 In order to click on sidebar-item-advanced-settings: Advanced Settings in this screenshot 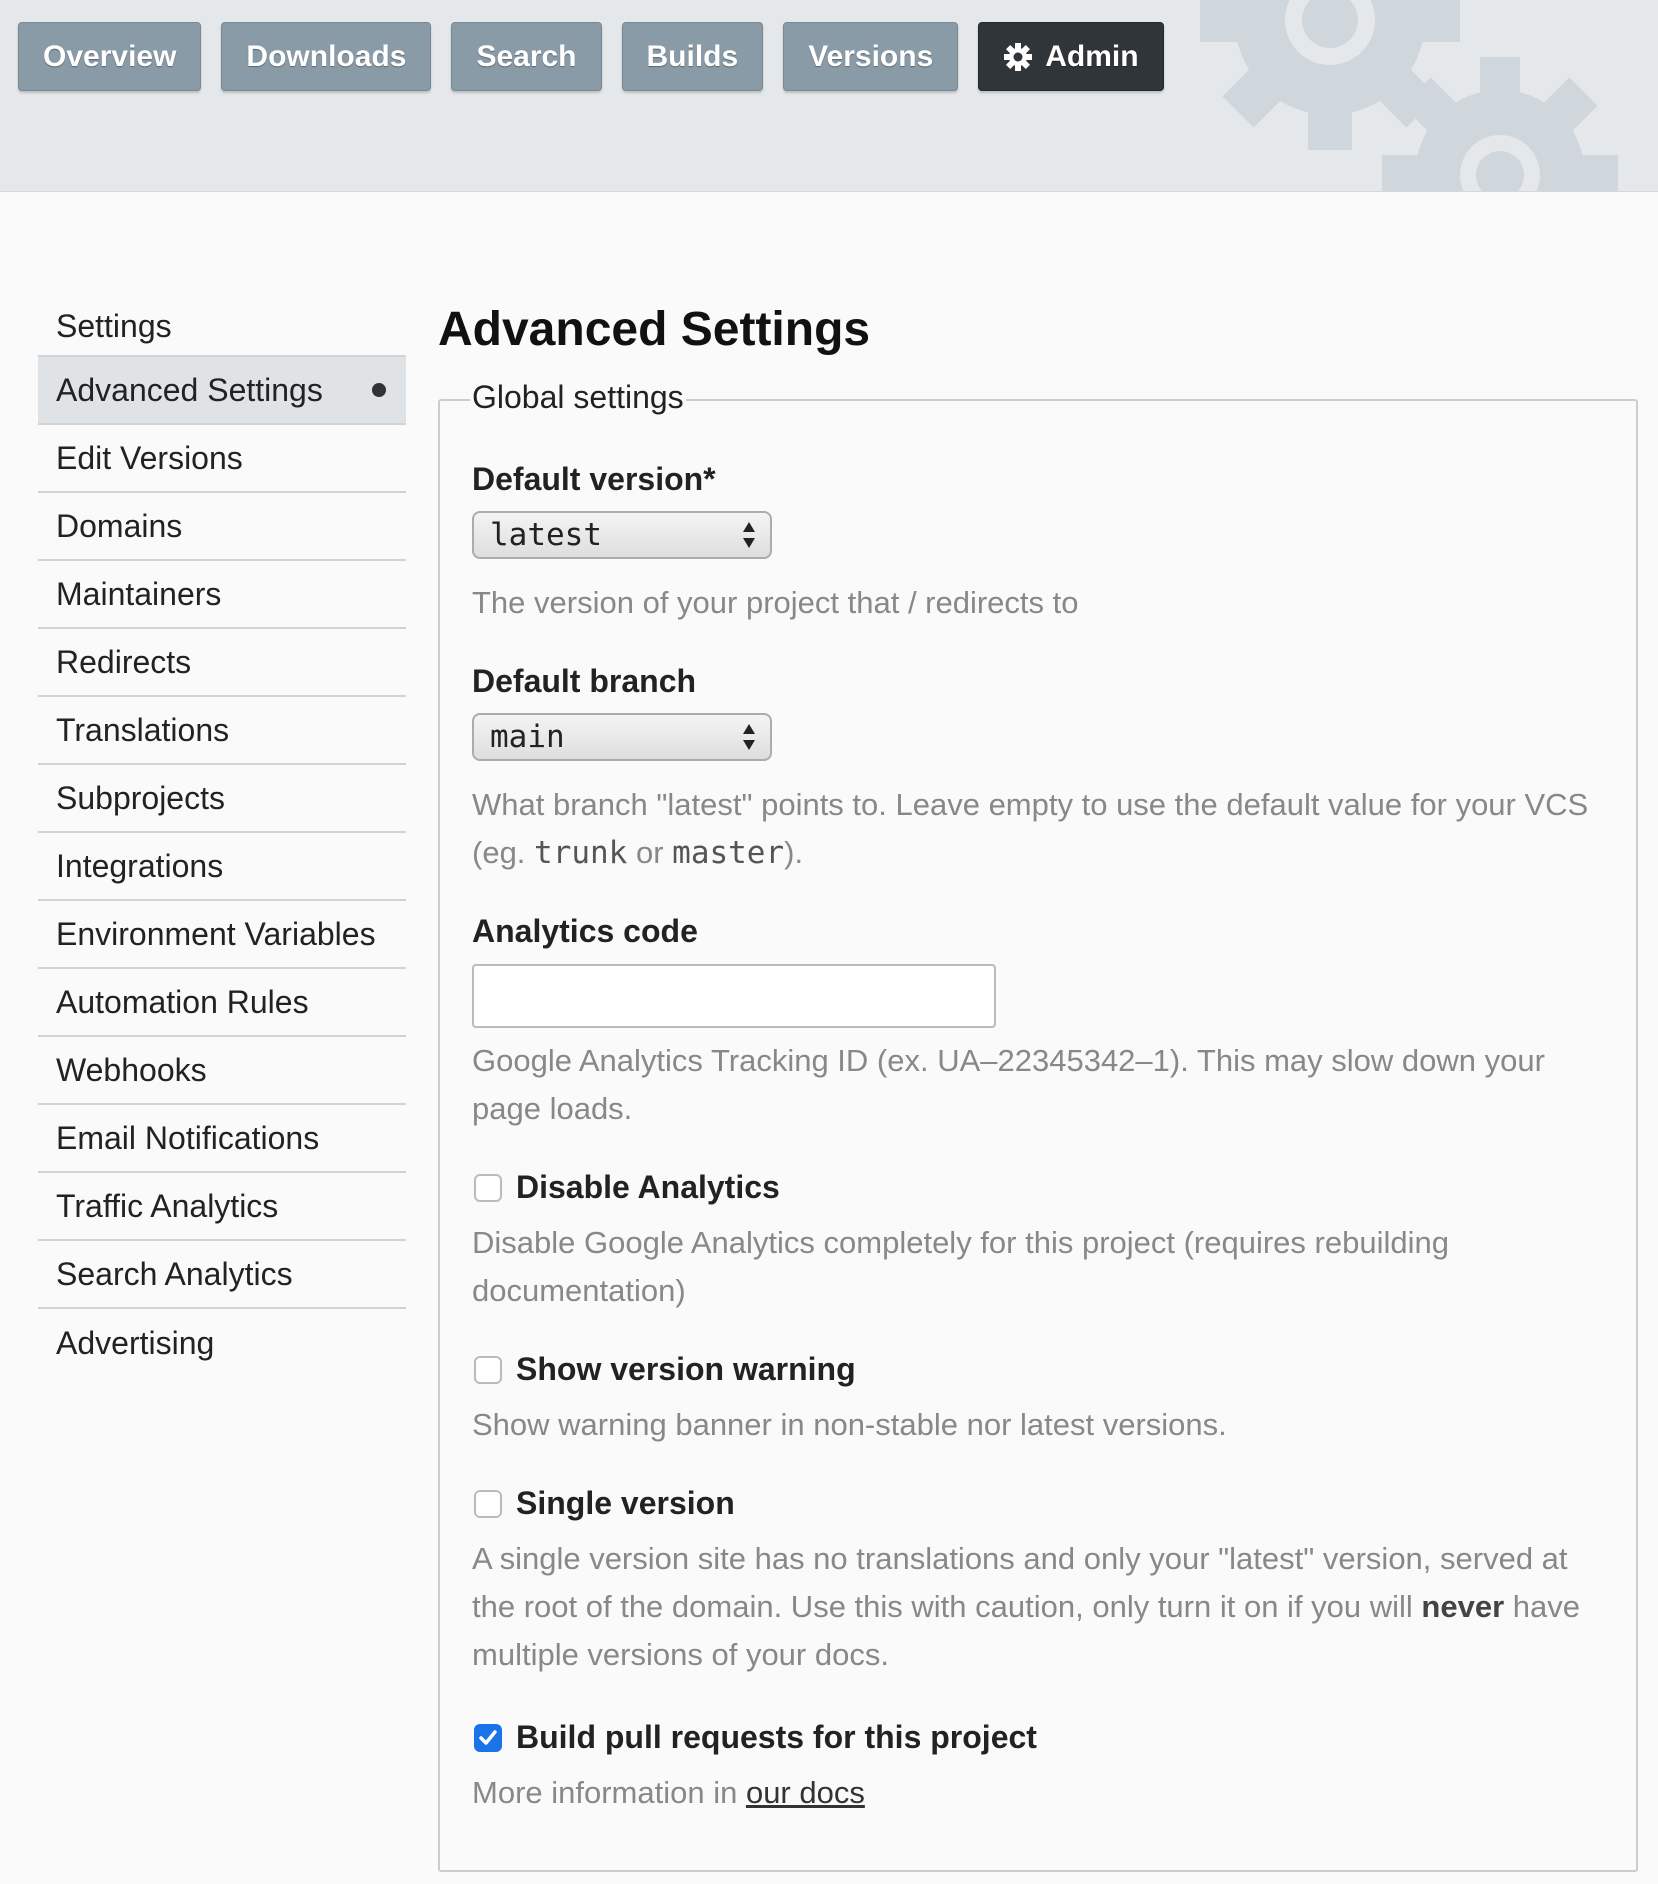, I will do `click(222, 391)`.